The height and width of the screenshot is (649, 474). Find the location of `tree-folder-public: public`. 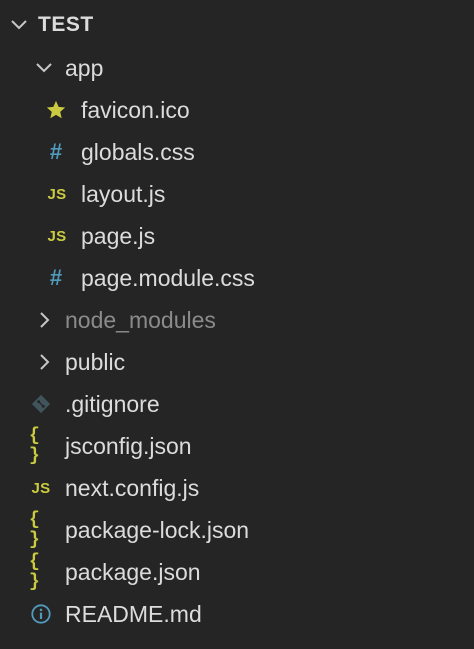

tree-folder-public: public is located at coordinates (237, 362).